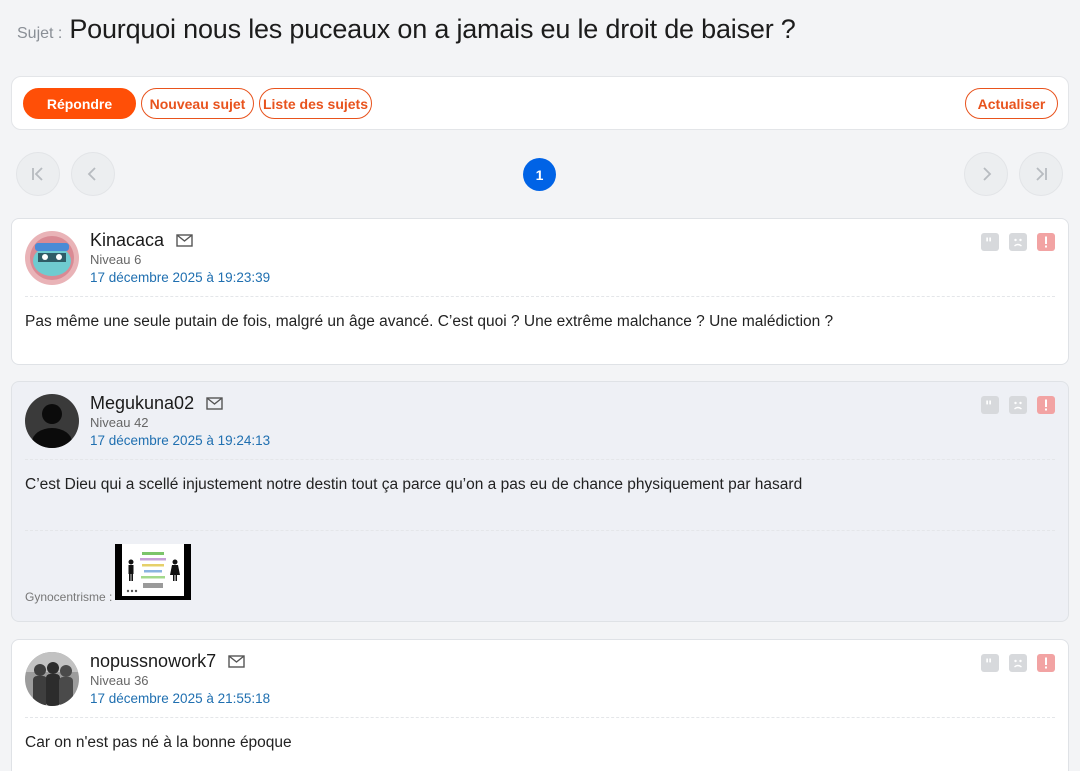 This screenshot has height=771, width=1080. I want to click on signature-label: Gynocentrisme :, so click(69, 597).